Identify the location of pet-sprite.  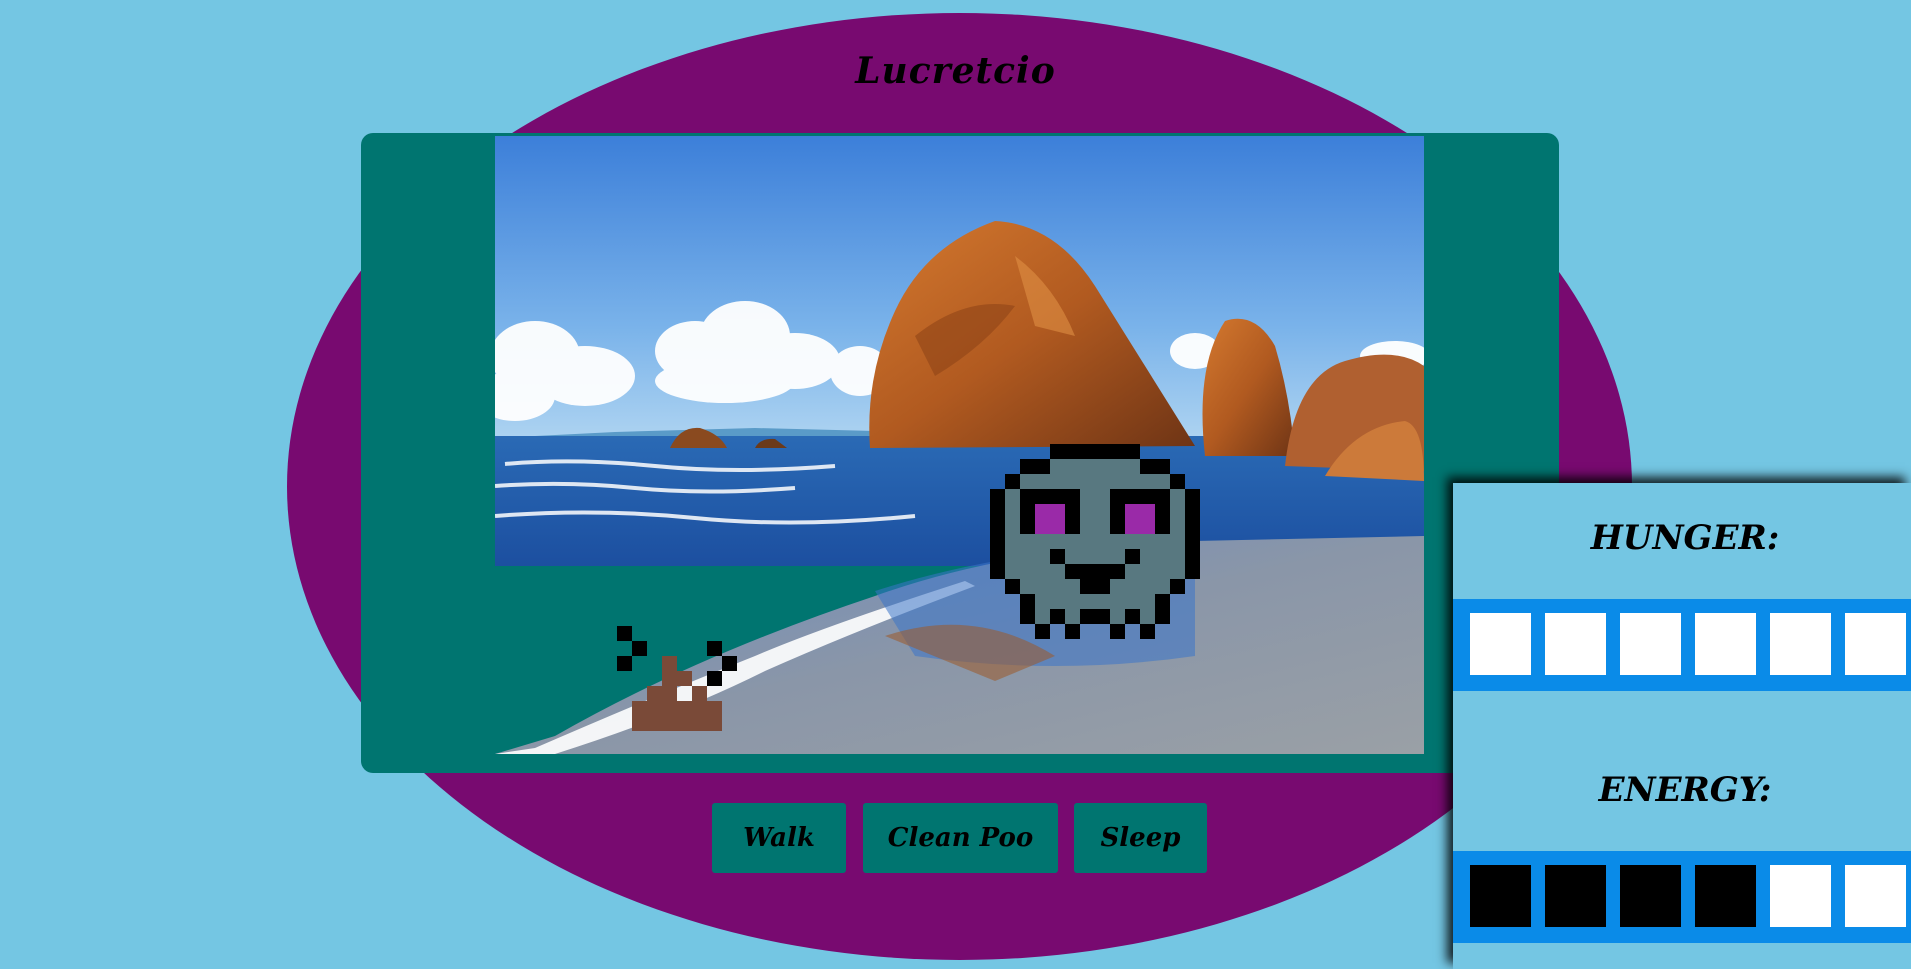
(1100, 554).